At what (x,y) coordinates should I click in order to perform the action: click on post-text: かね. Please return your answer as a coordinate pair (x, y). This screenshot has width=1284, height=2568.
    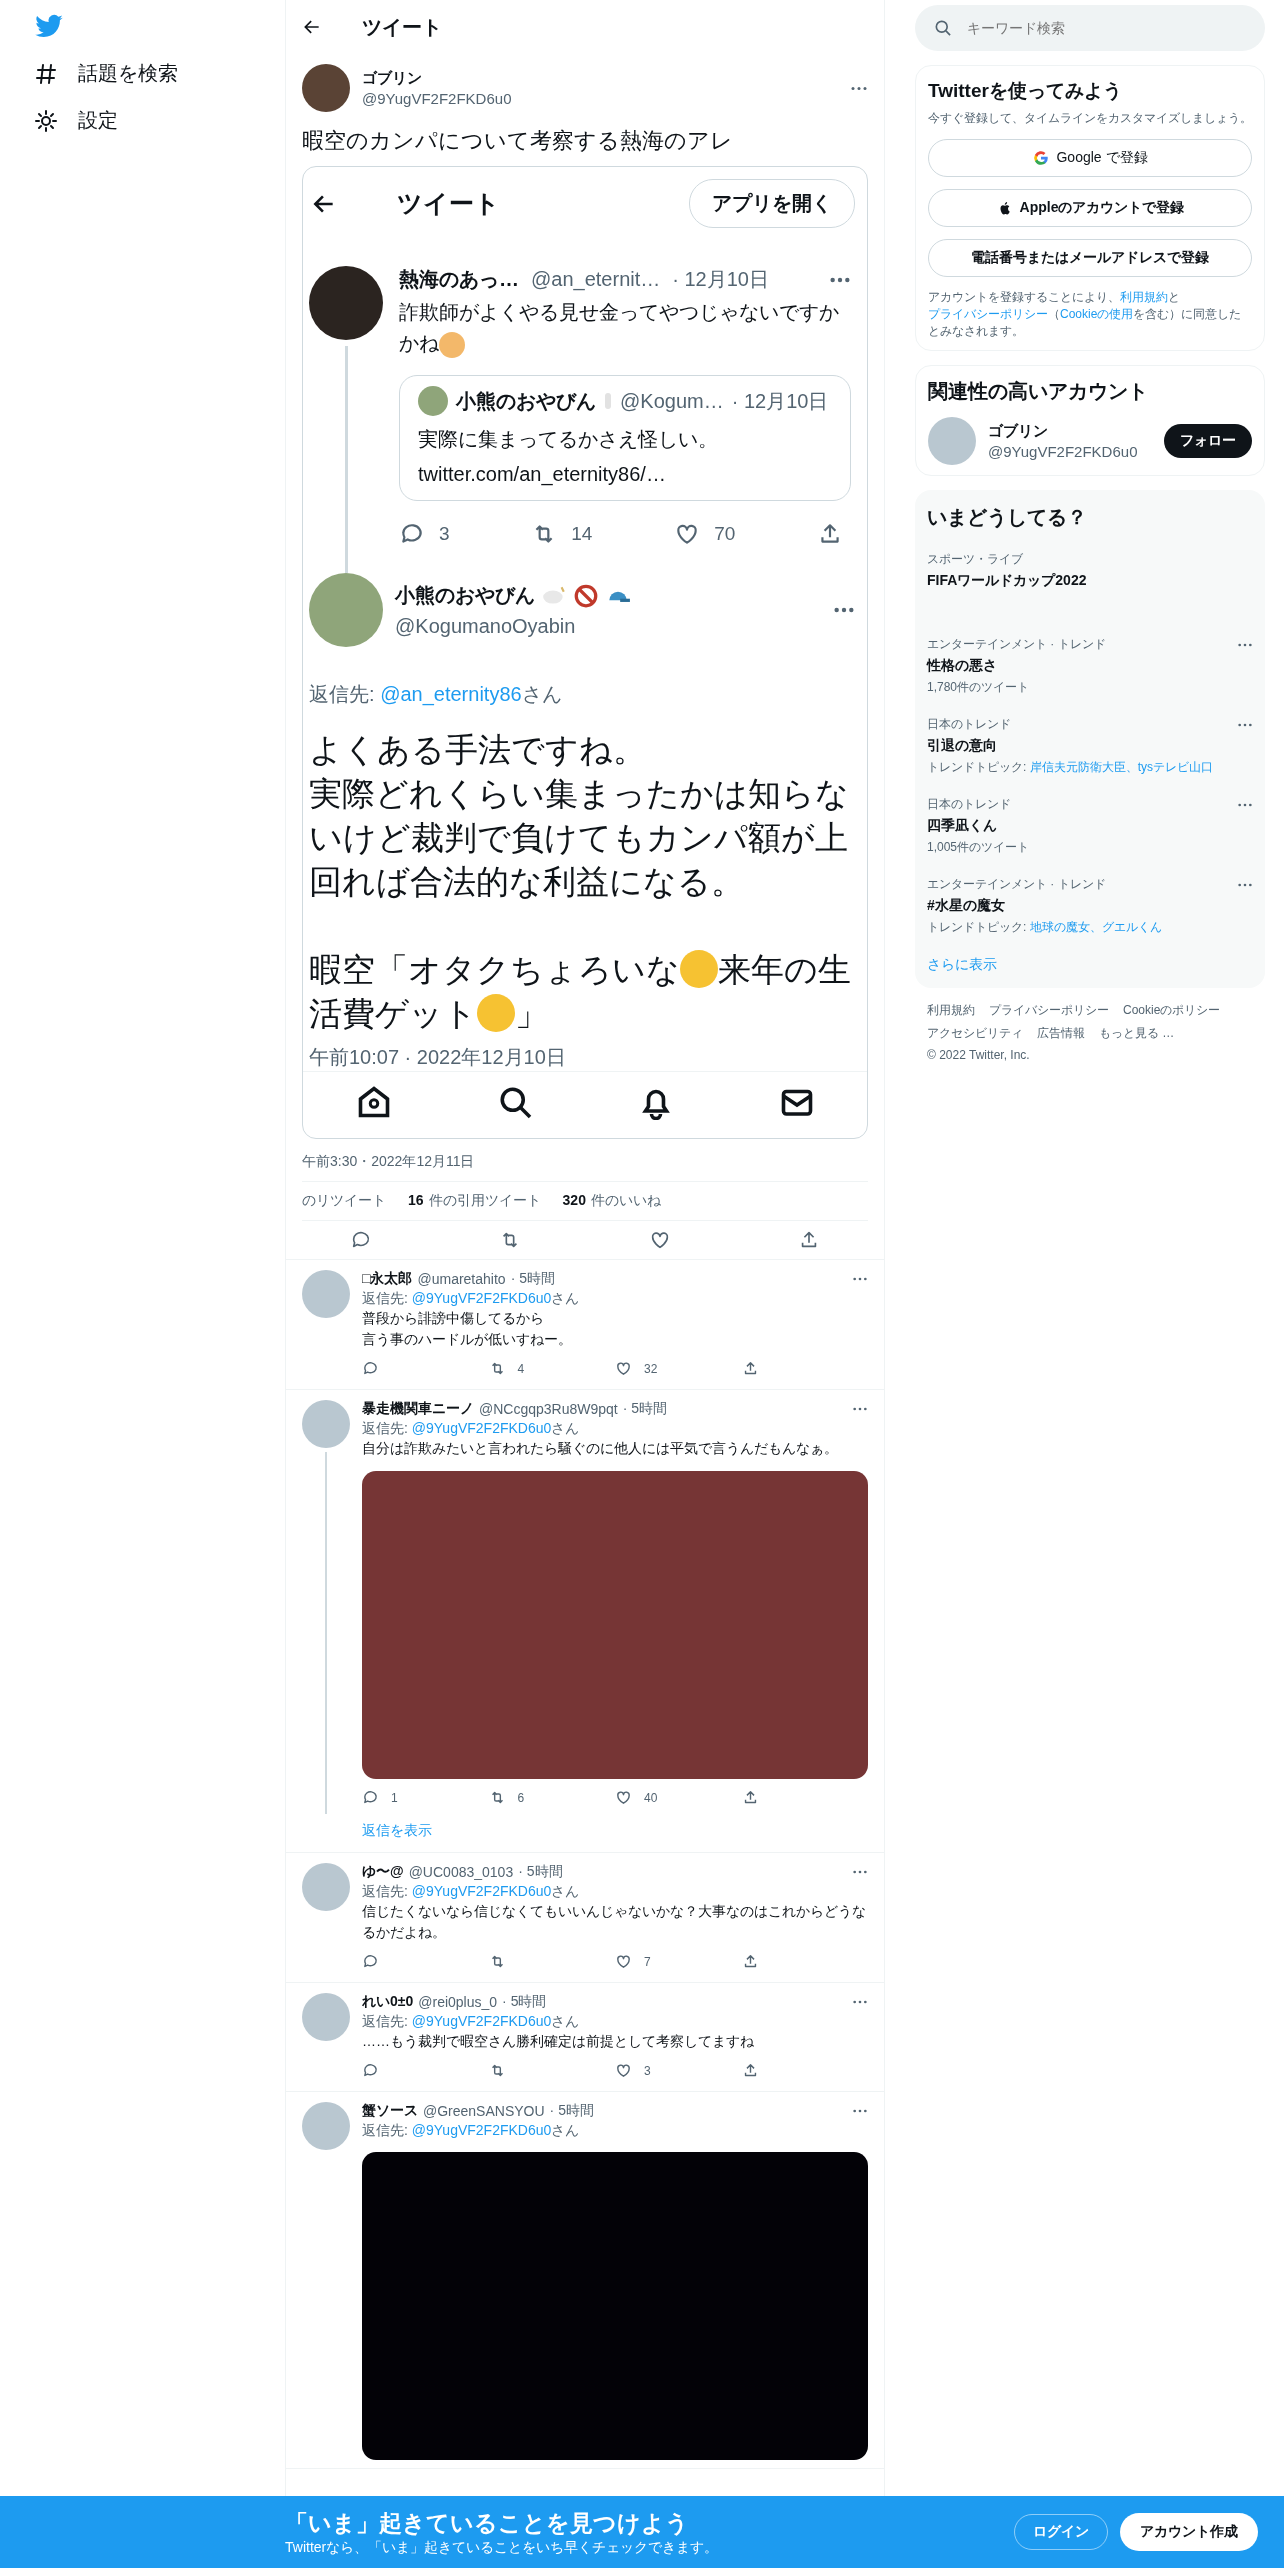
    Looking at the image, I should click on (419, 343).